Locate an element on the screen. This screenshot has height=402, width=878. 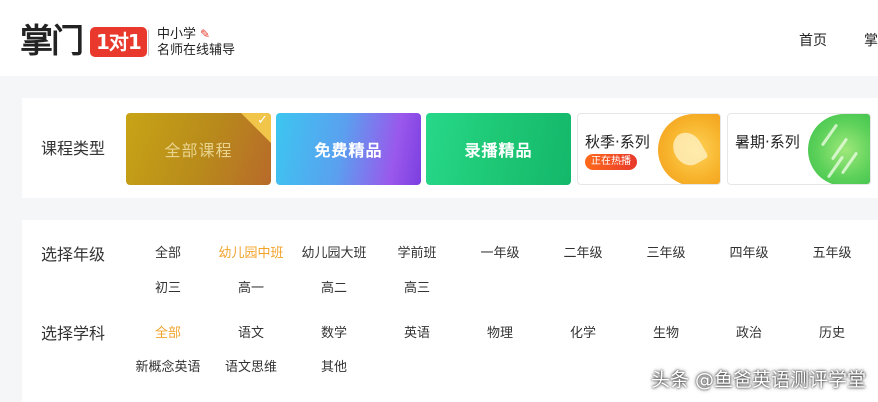
subject-label: 选择学科 is located at coordinates (73, 333).